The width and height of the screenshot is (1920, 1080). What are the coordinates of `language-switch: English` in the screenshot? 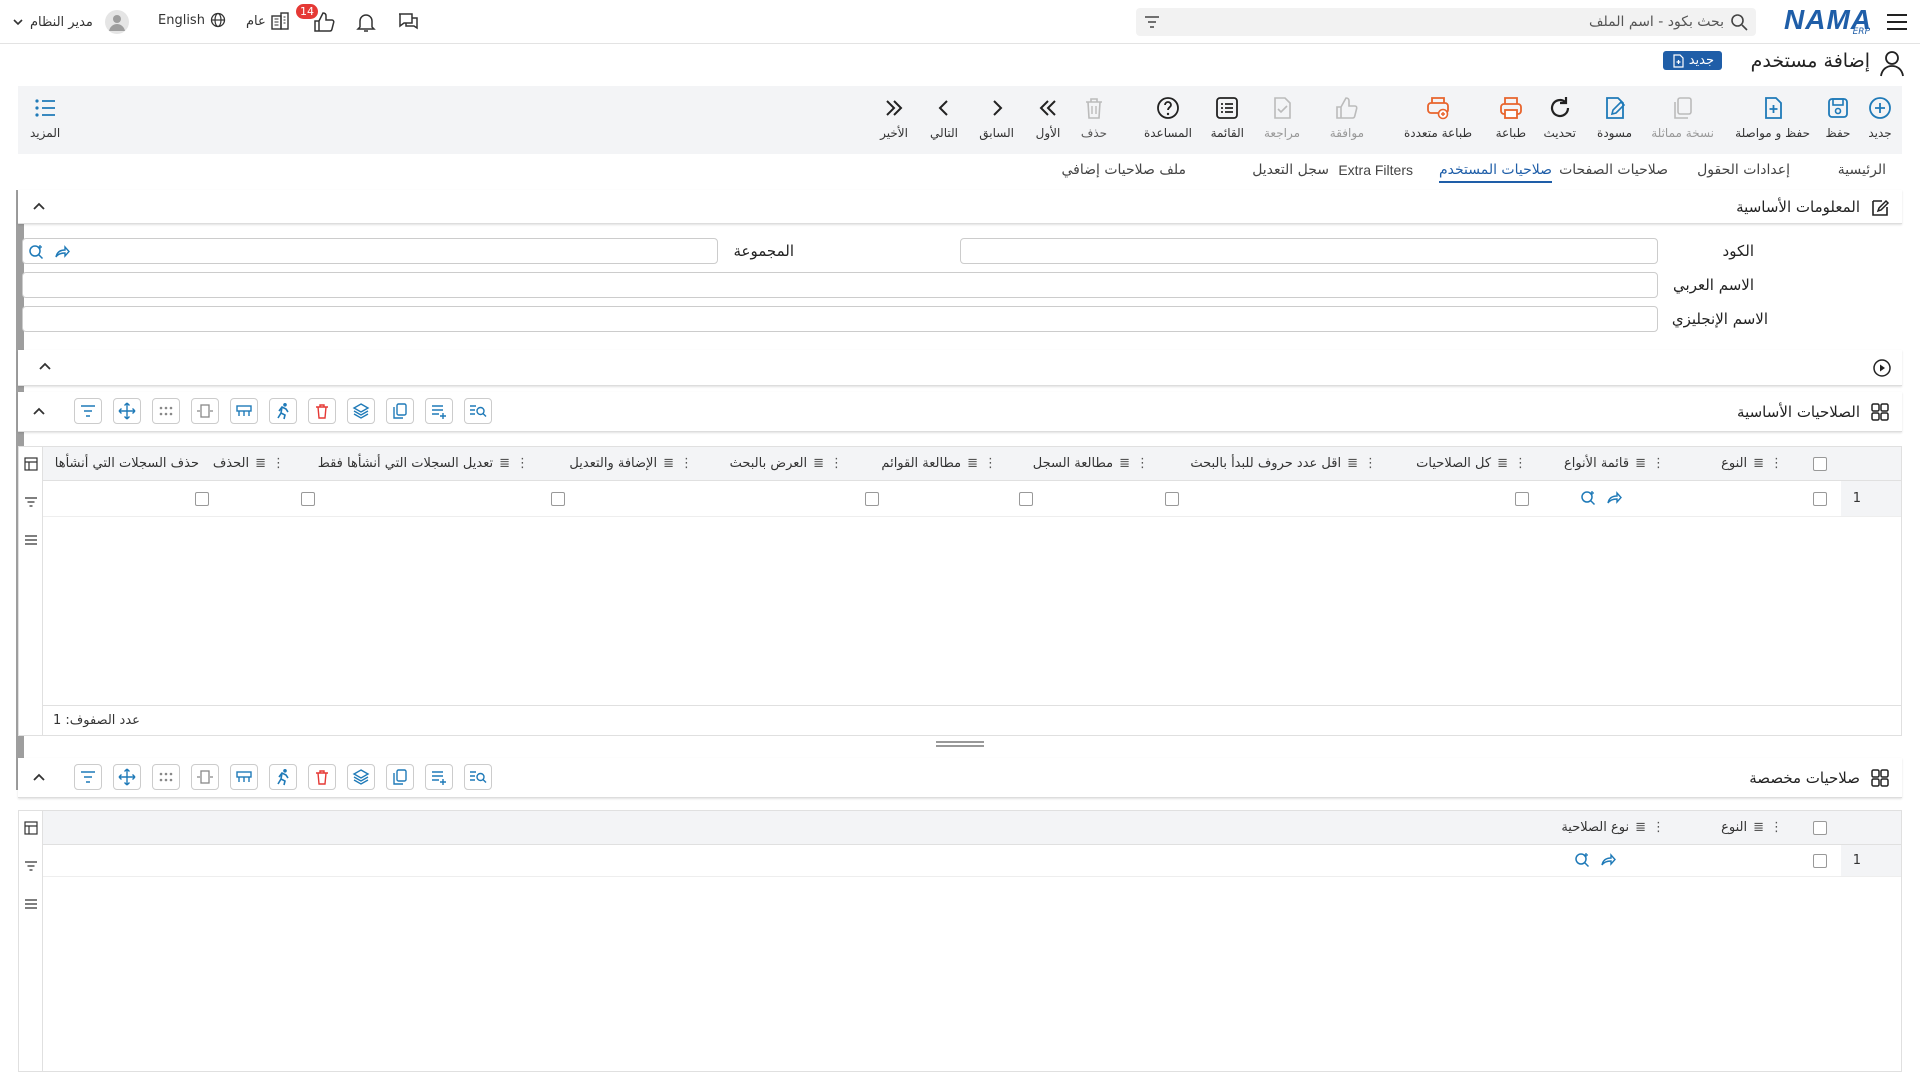 It's located at (192, 20).